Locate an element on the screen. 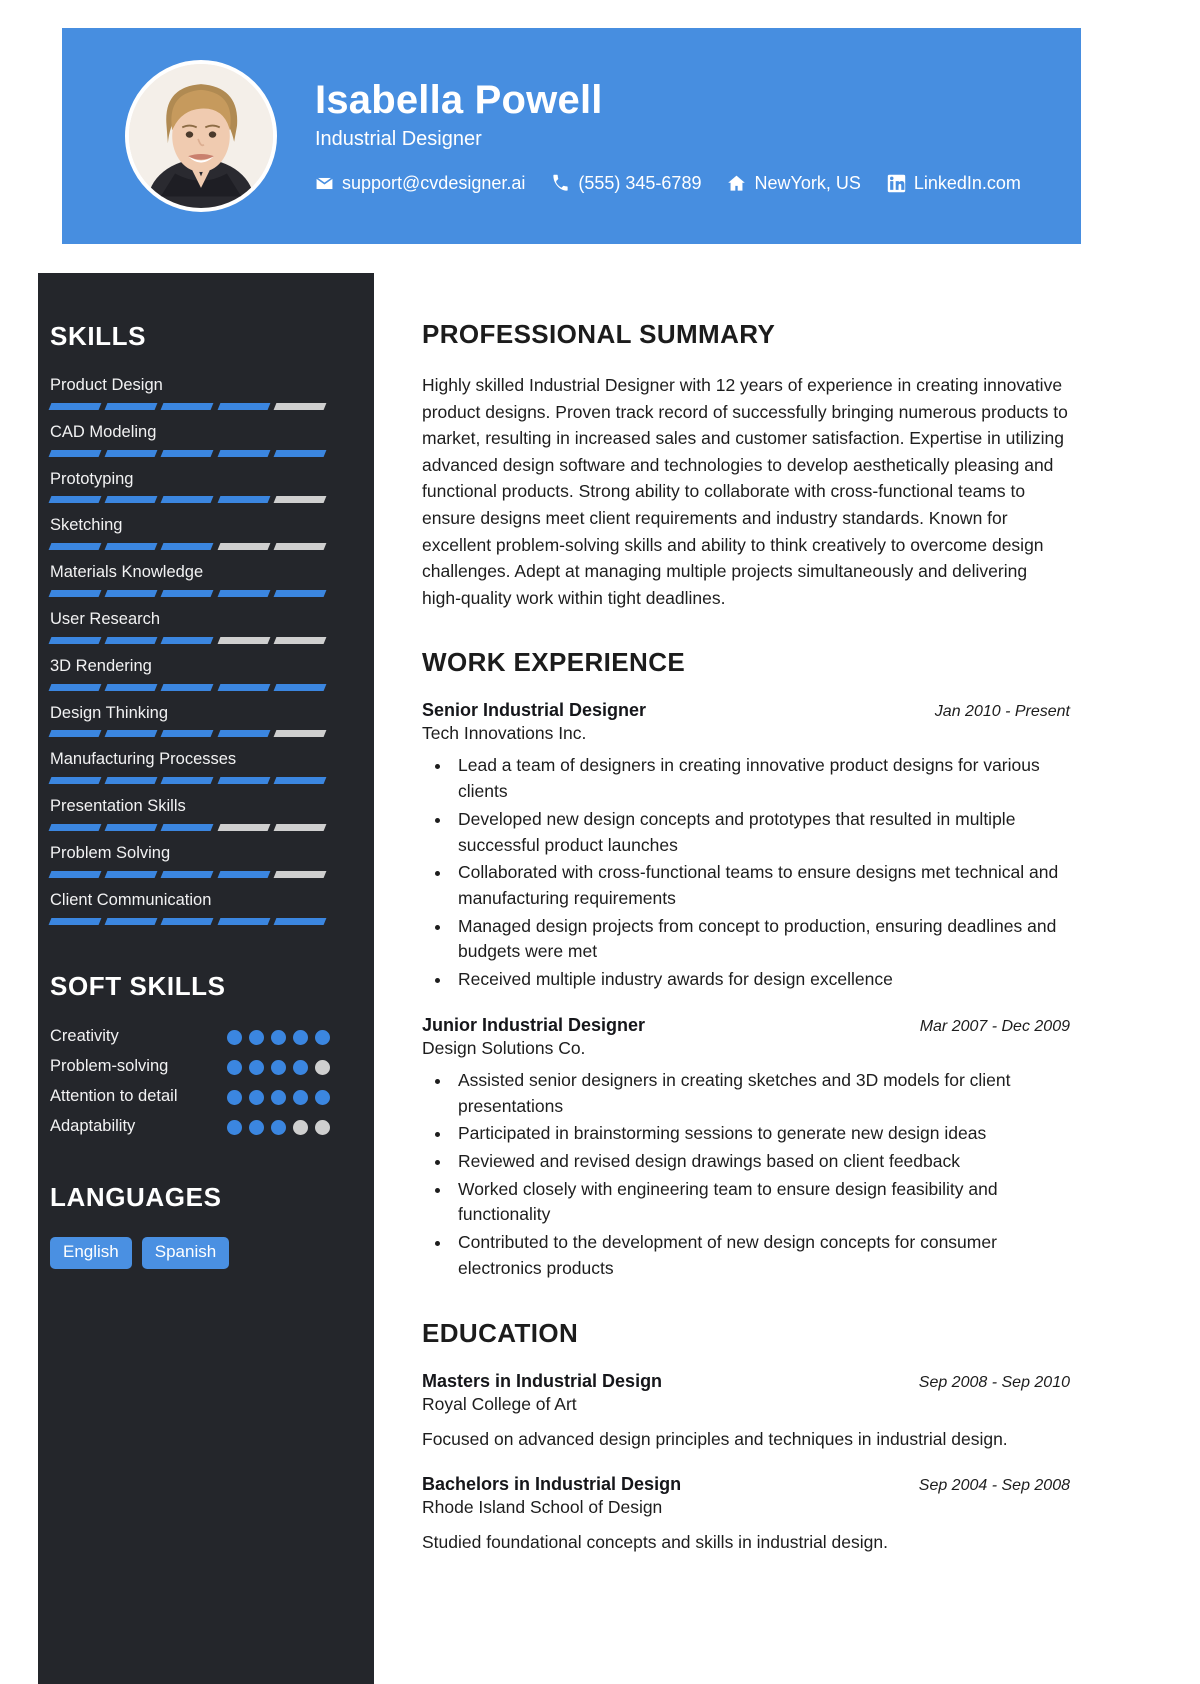  skill-label: 3D Rendering is located at coordinates (101, 665).